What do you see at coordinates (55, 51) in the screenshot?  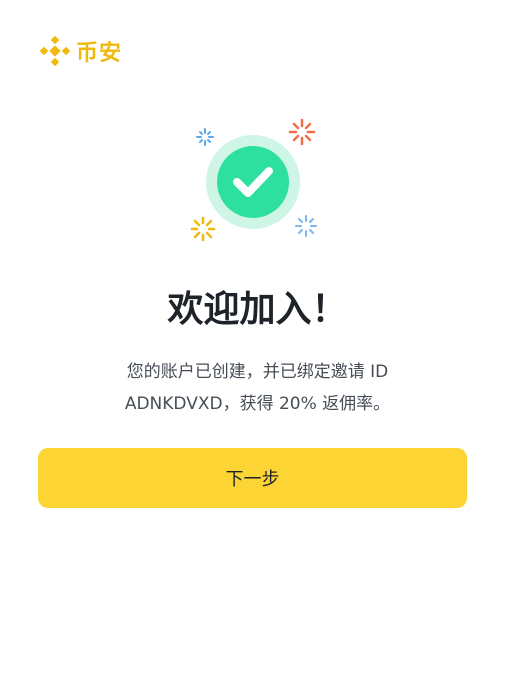 I see `binance-logo-icon` at bounding box center [55, 51].